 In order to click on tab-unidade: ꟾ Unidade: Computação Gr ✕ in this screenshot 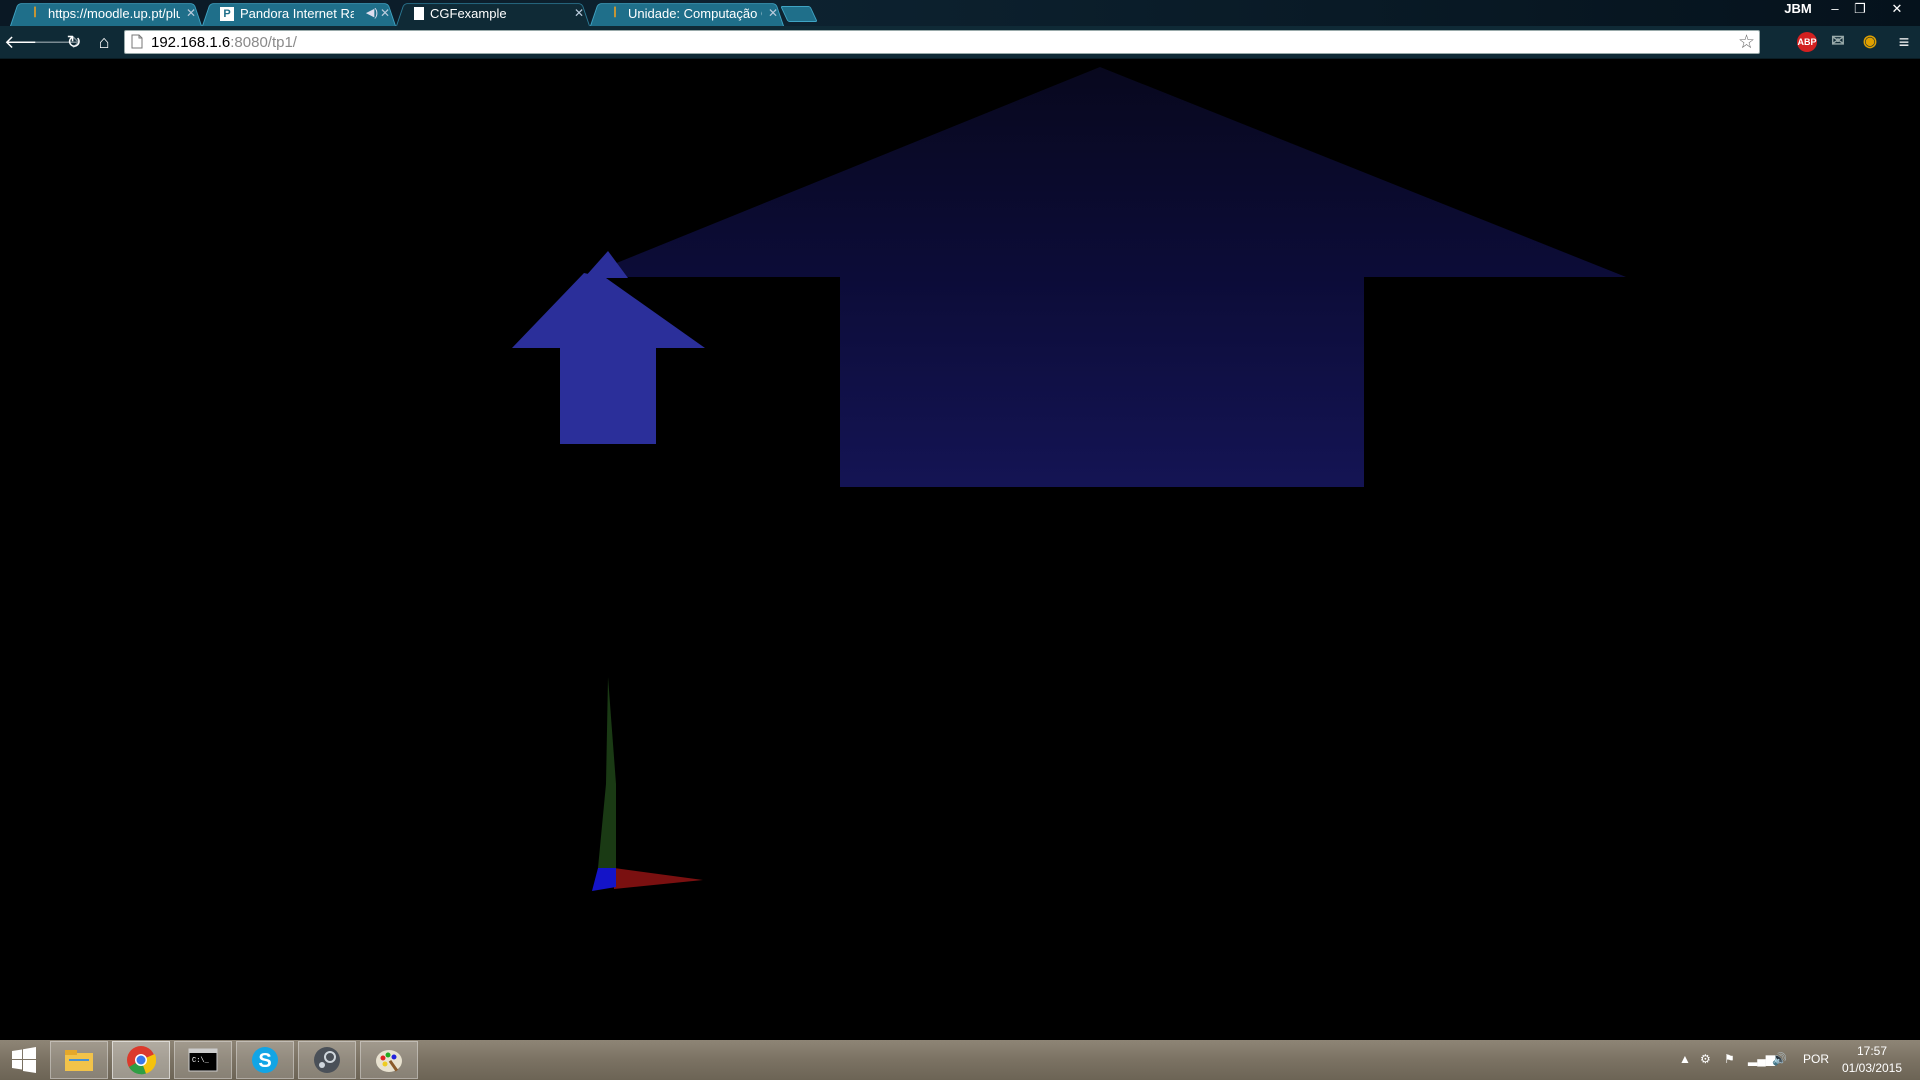, I will do `click(687, 13)`.